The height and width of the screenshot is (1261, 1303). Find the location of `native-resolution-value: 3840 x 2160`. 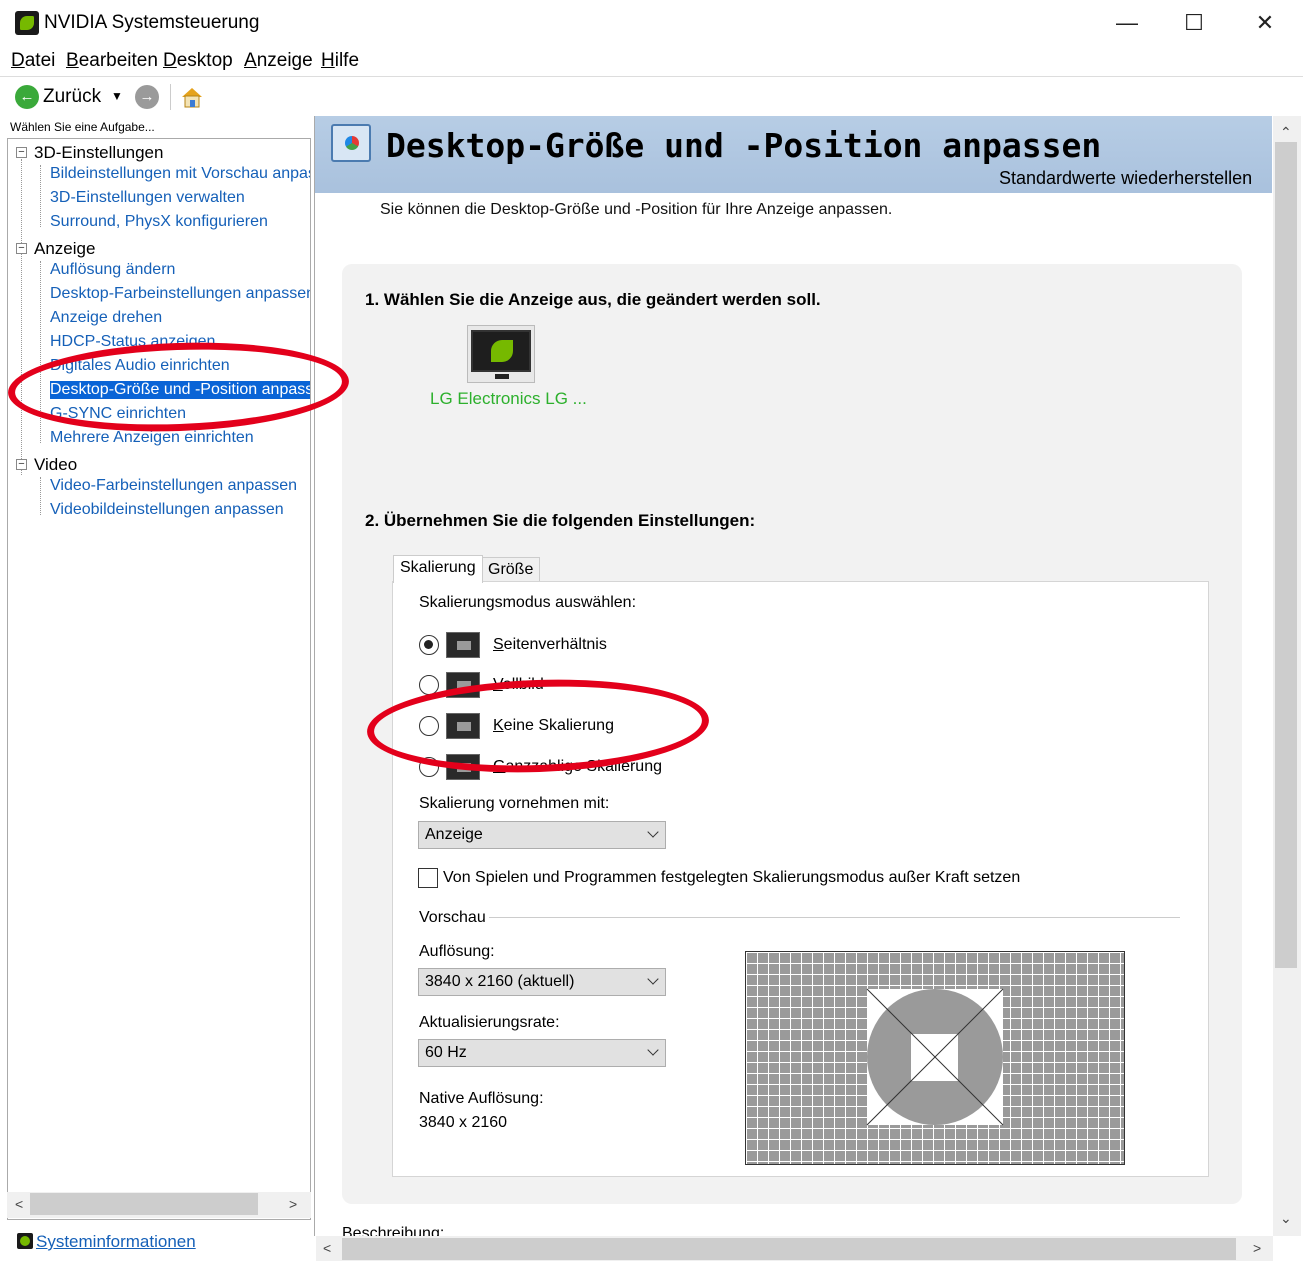

native-resolution-value: 3840 x 2160 is located at coordinates (463, 1122).